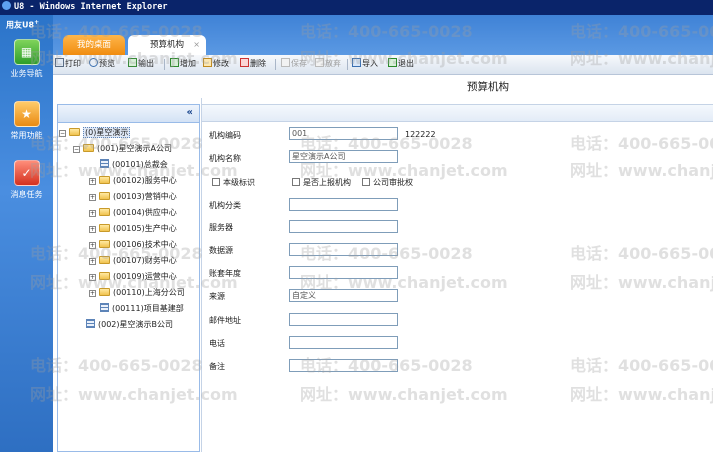 The image size is (713, 452). What do you see at coordinates (217, 296) in the screenshot?
I see `source-label: 来源` at bounding box center [217, 296].